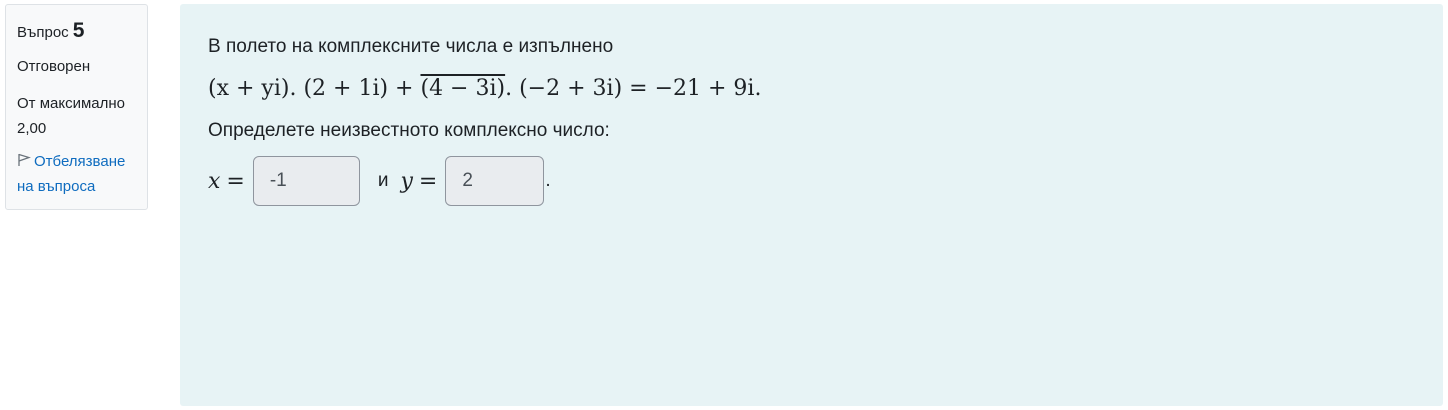 This screenshot has width=1448, height=410. What do you see at coordinates (306, 181) in the screenshot?
I see `x-answer-input` at bounding box center [306, 181].